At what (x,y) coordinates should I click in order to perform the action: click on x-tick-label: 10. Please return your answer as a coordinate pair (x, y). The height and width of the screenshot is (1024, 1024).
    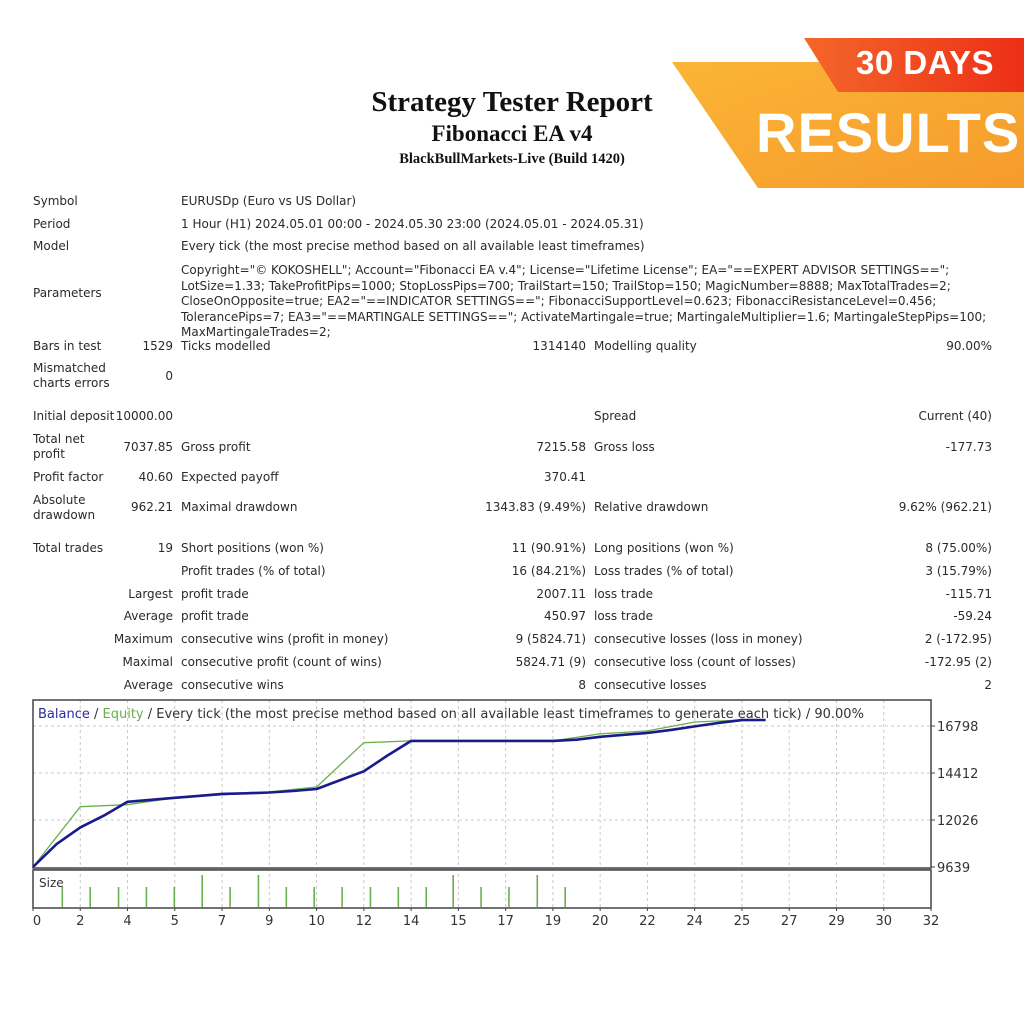
    Looking at the image, I should click on (316, 921).